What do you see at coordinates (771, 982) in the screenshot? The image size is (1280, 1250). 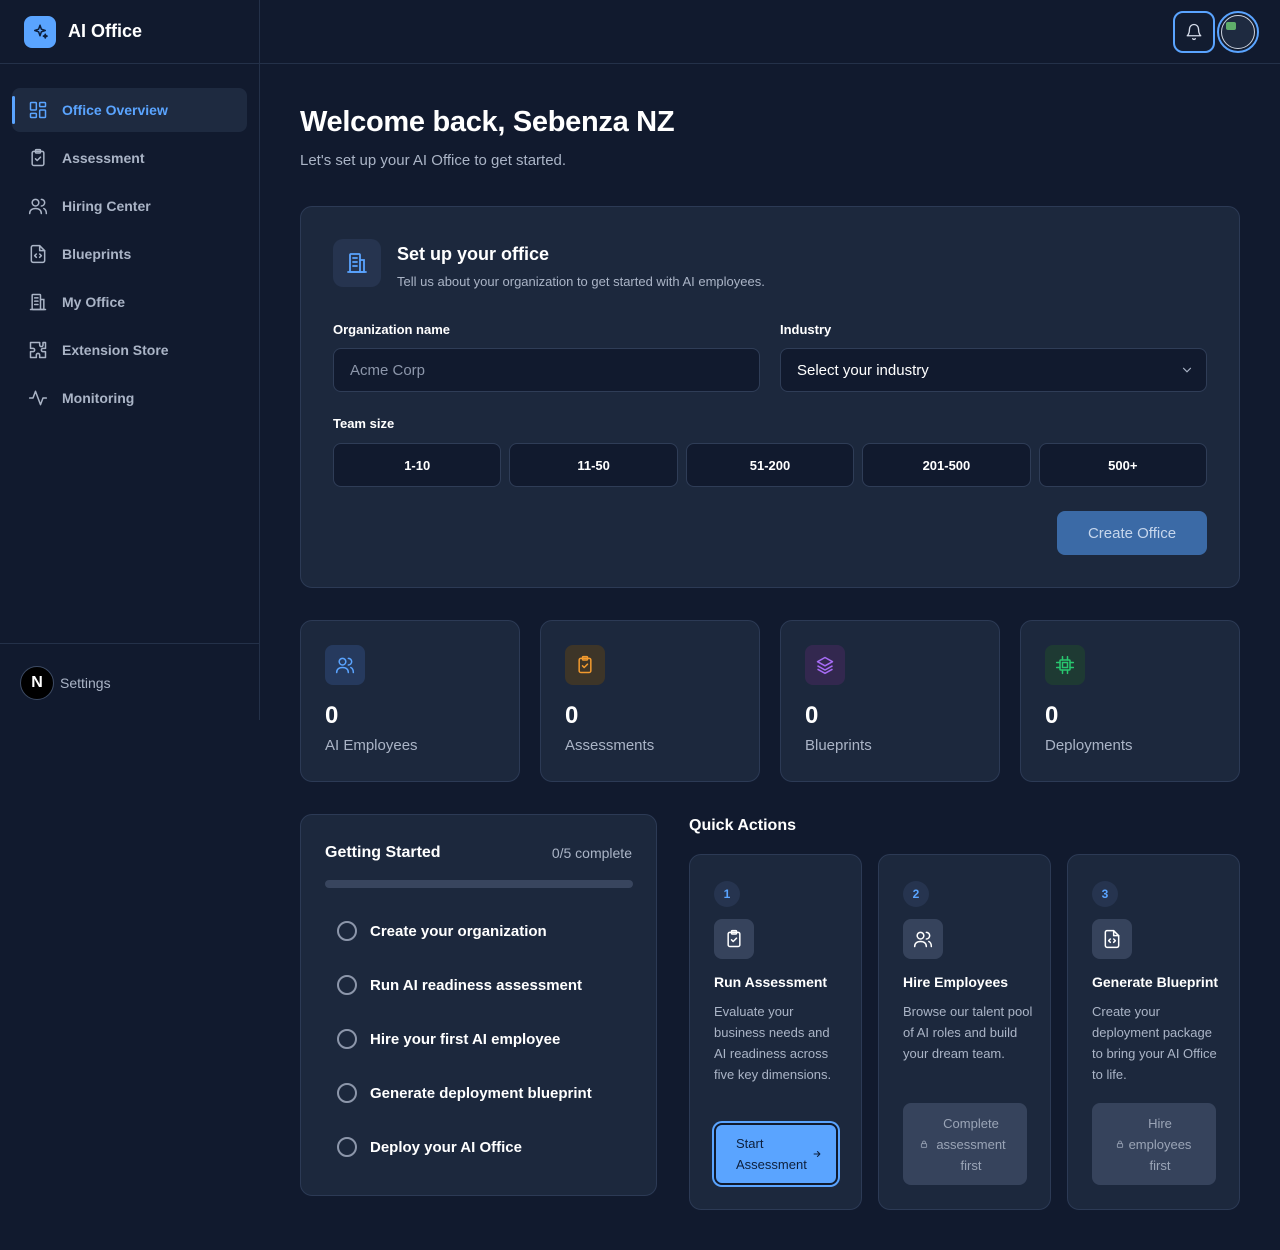 I see `quick-action-title: Run Assessment` at bounding box center [771, 982].